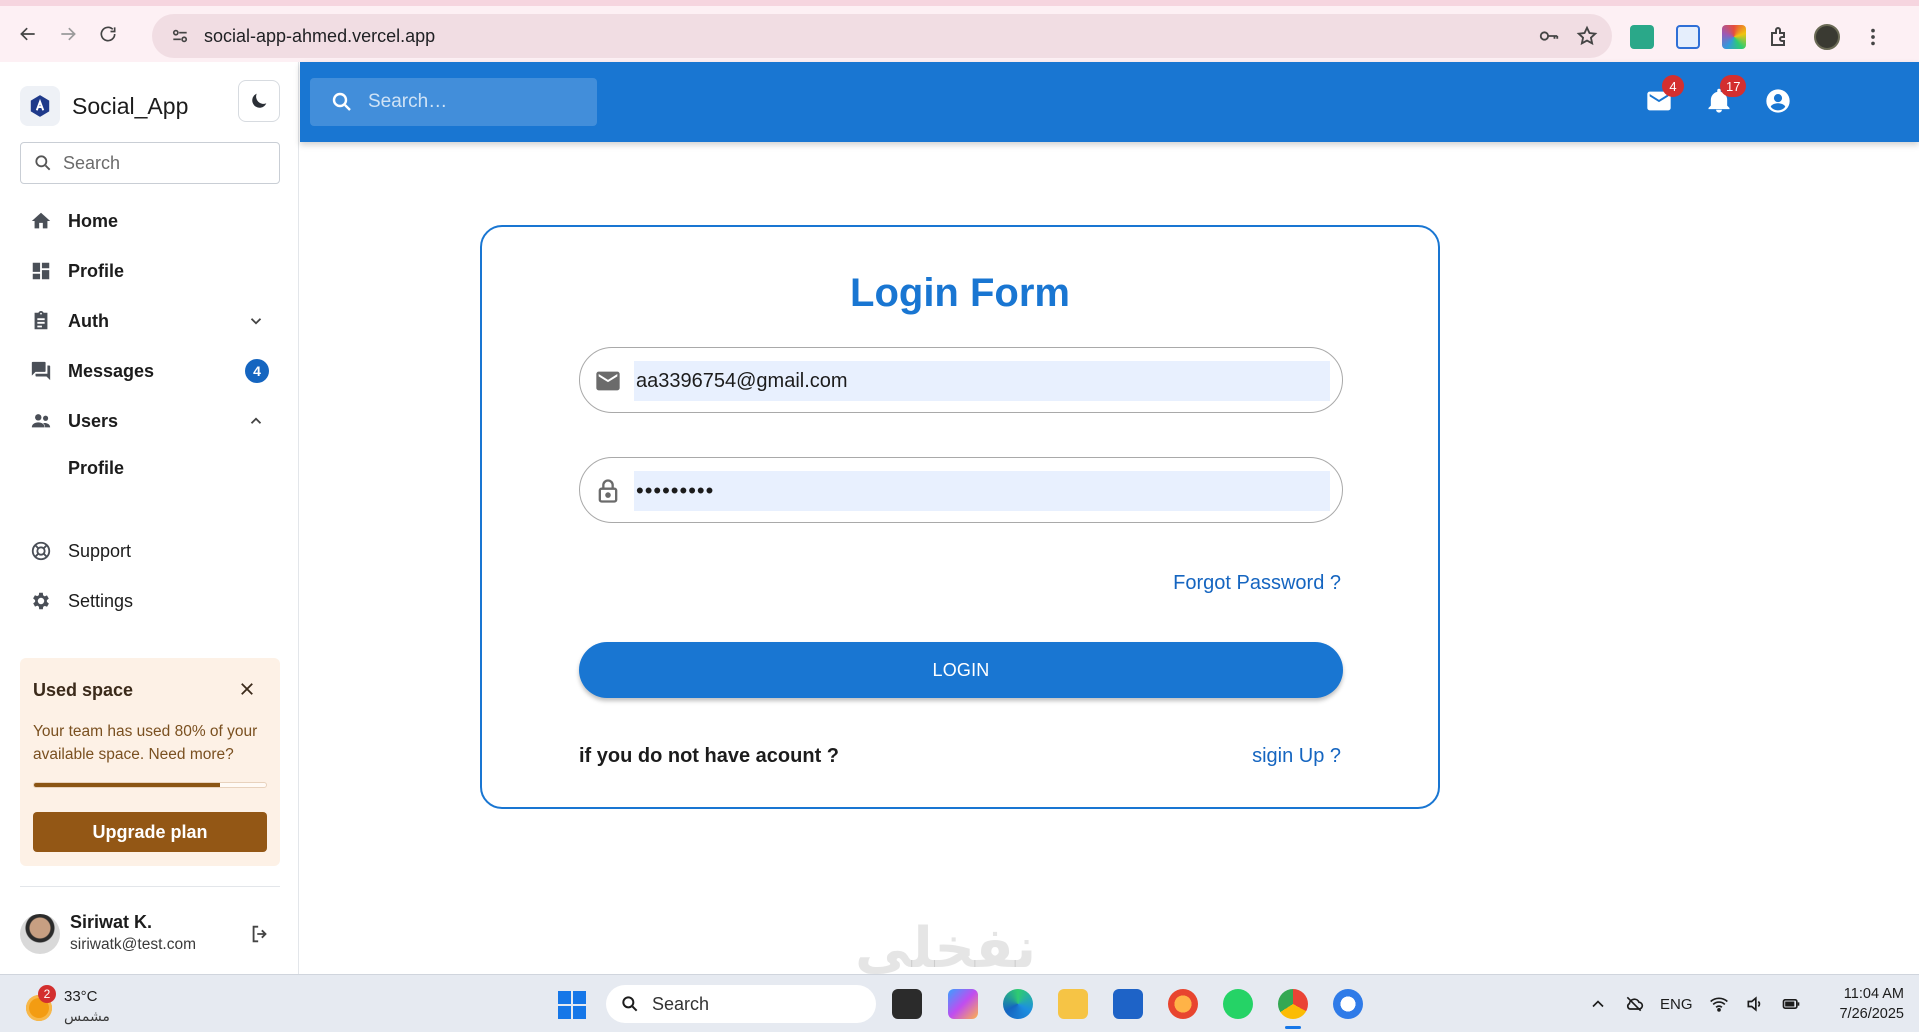 The image size is (1919, 1032). I want to click on header-search, so click(453, 102).